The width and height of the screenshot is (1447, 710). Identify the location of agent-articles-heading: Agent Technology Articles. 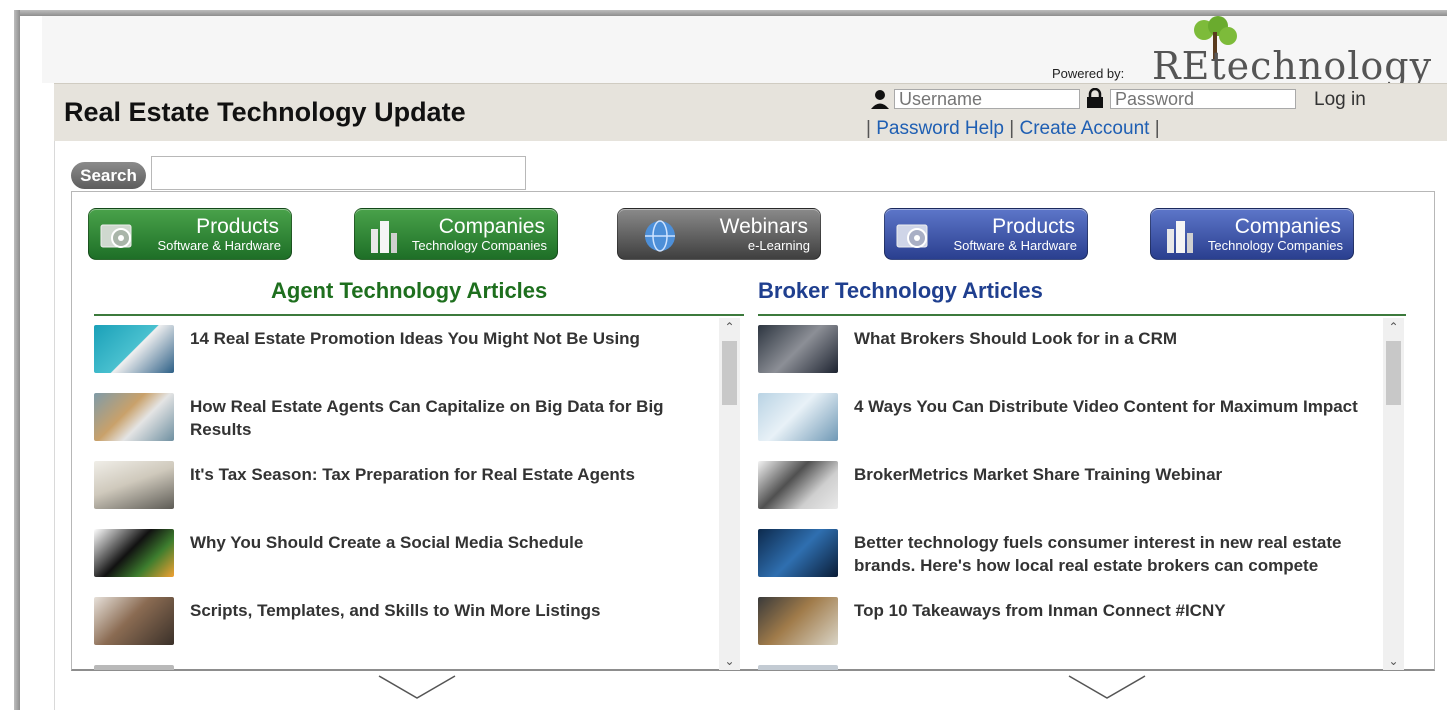
(409, 290).